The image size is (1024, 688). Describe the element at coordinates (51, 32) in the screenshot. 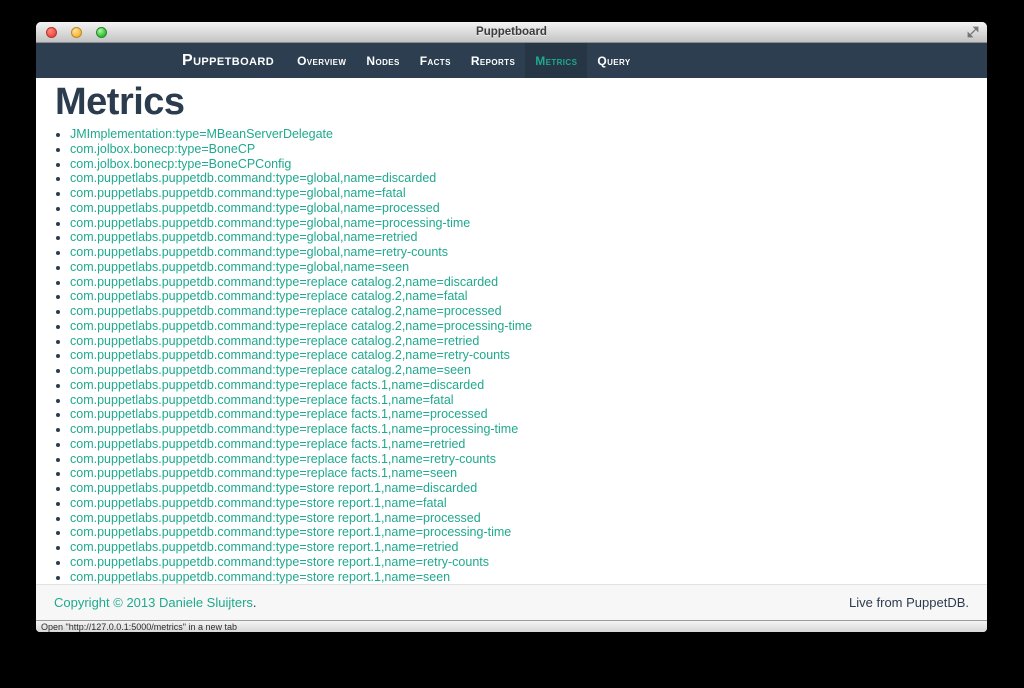

I see `close-window-button` at that location.